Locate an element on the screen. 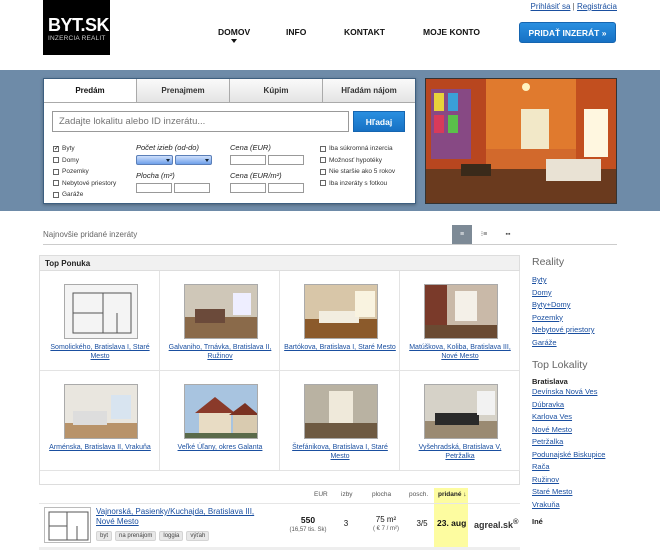 The height and width of the screenshot is (550, 660). sidebar-link-houses: Domy is located at coordinates (577, 293).